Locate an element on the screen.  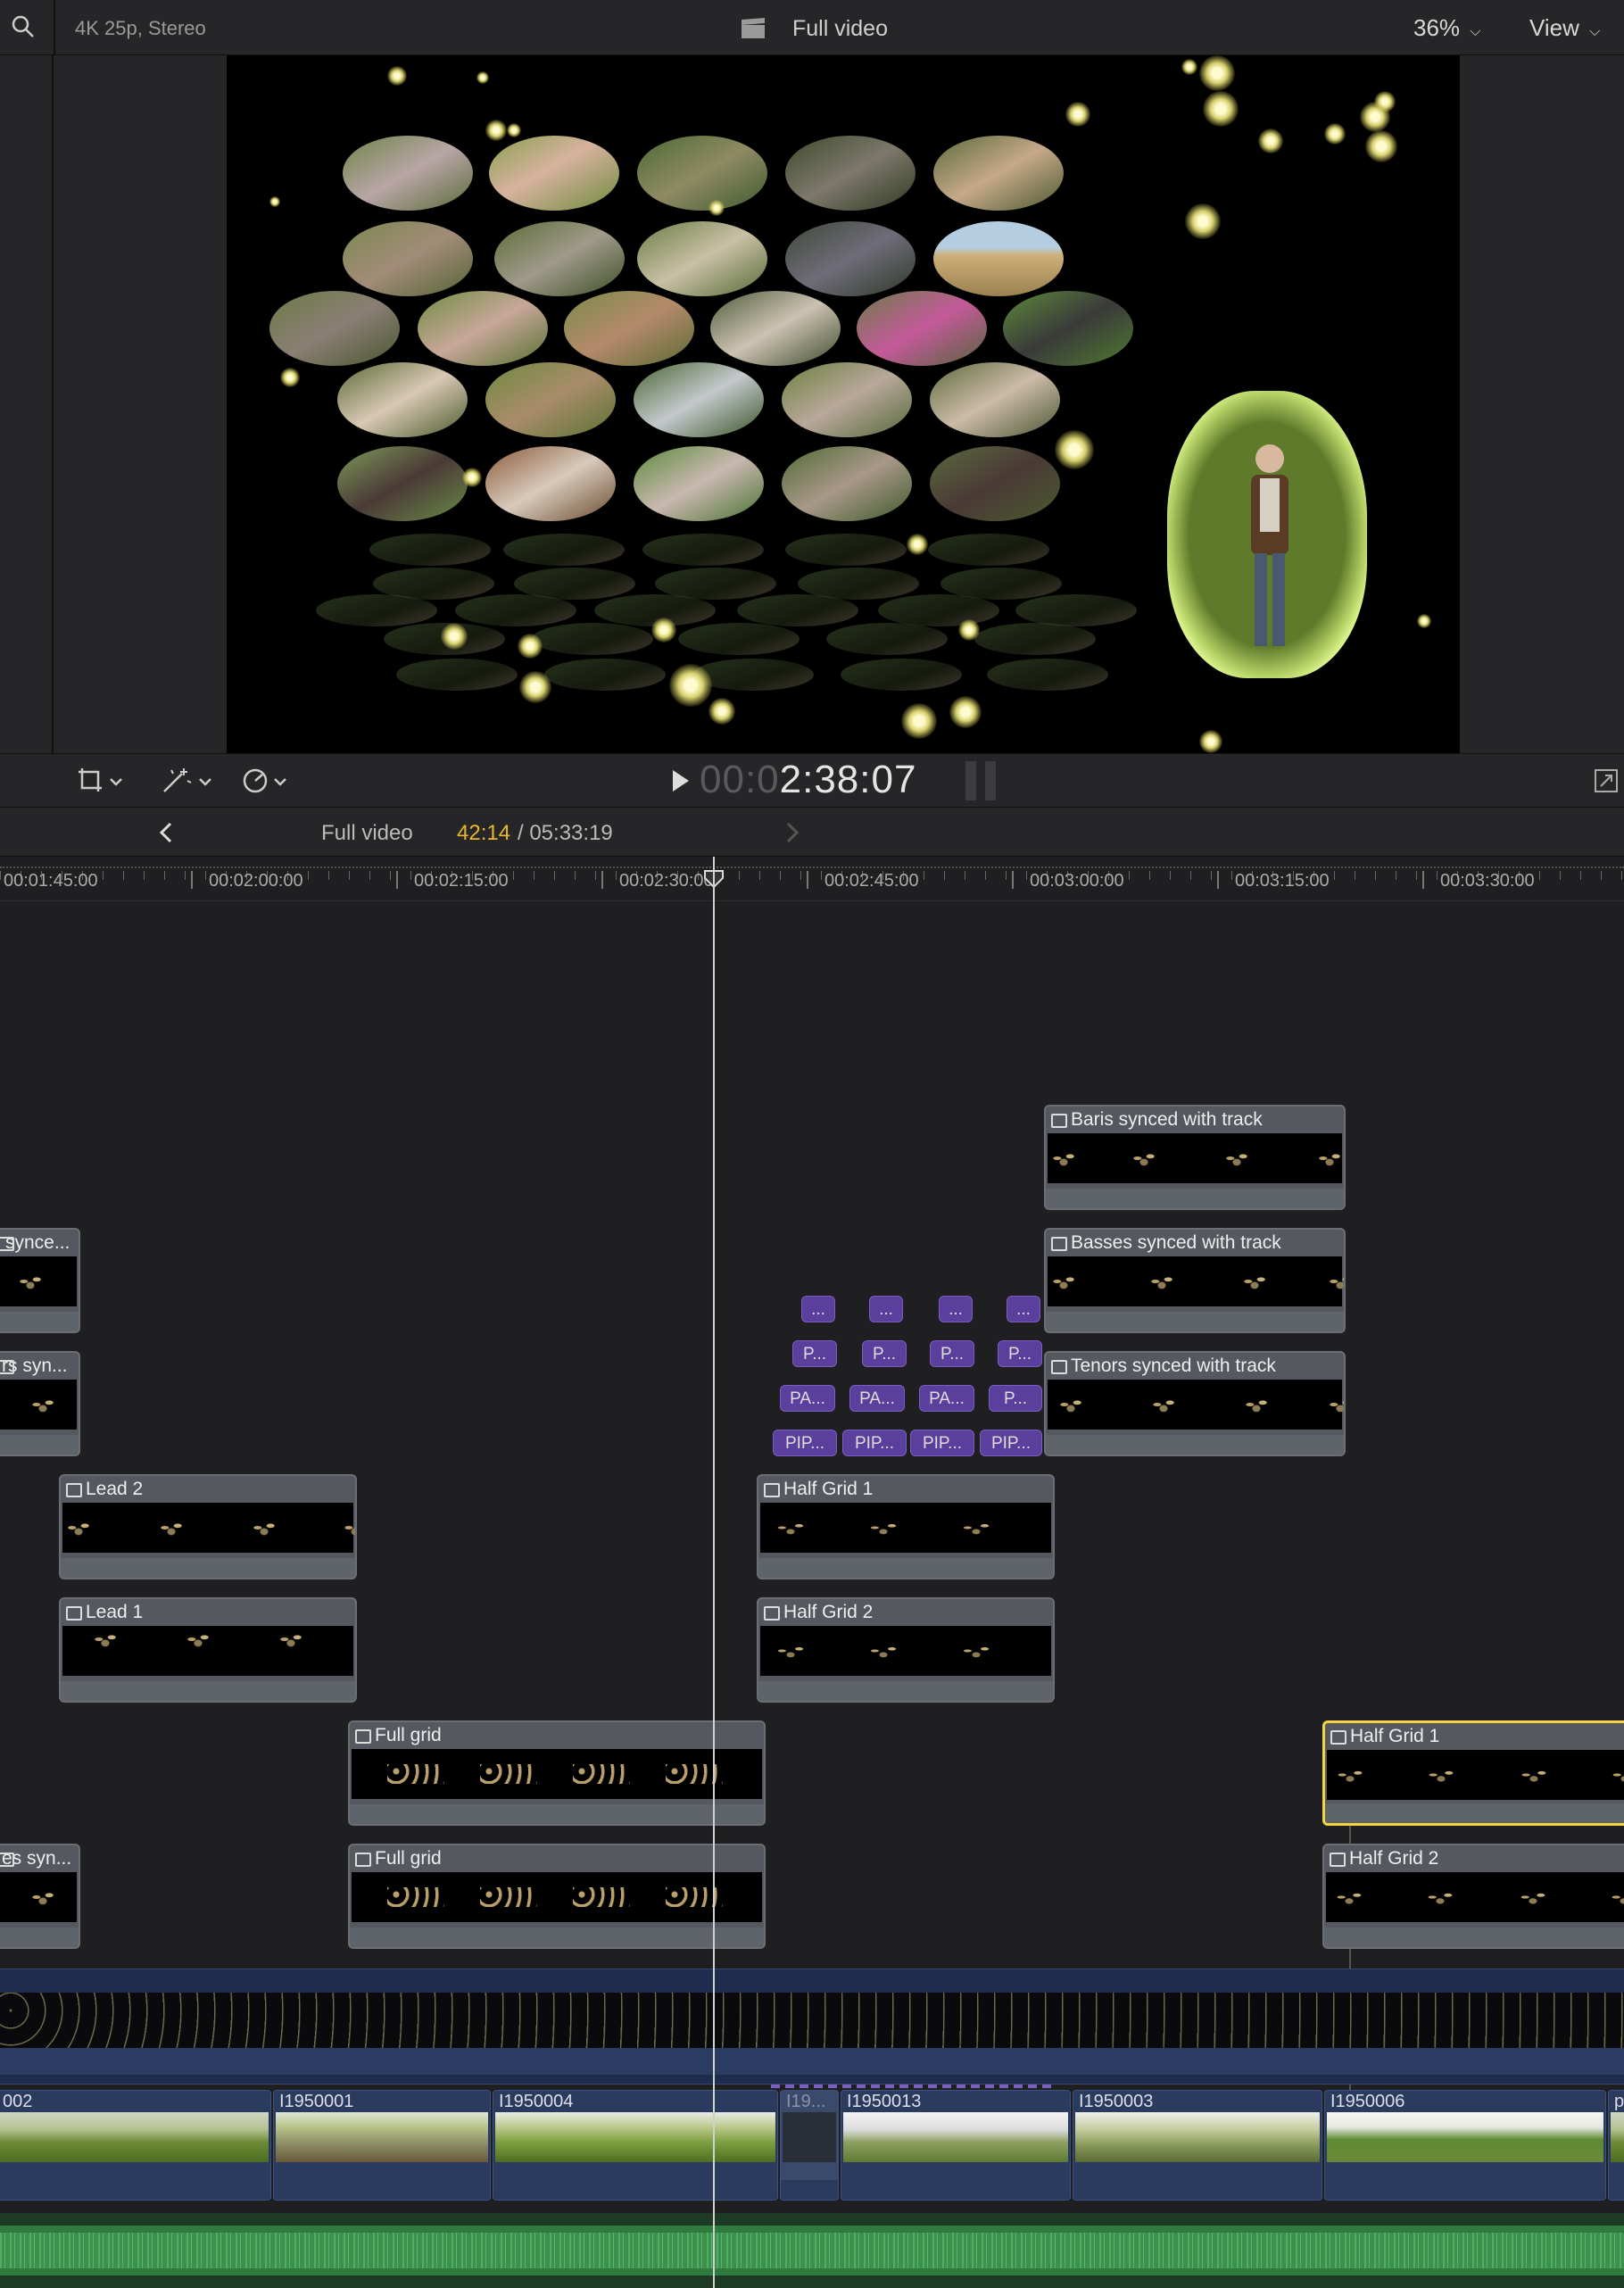
storyline-clip: I1950013 is located at coordinates (956, 2145).